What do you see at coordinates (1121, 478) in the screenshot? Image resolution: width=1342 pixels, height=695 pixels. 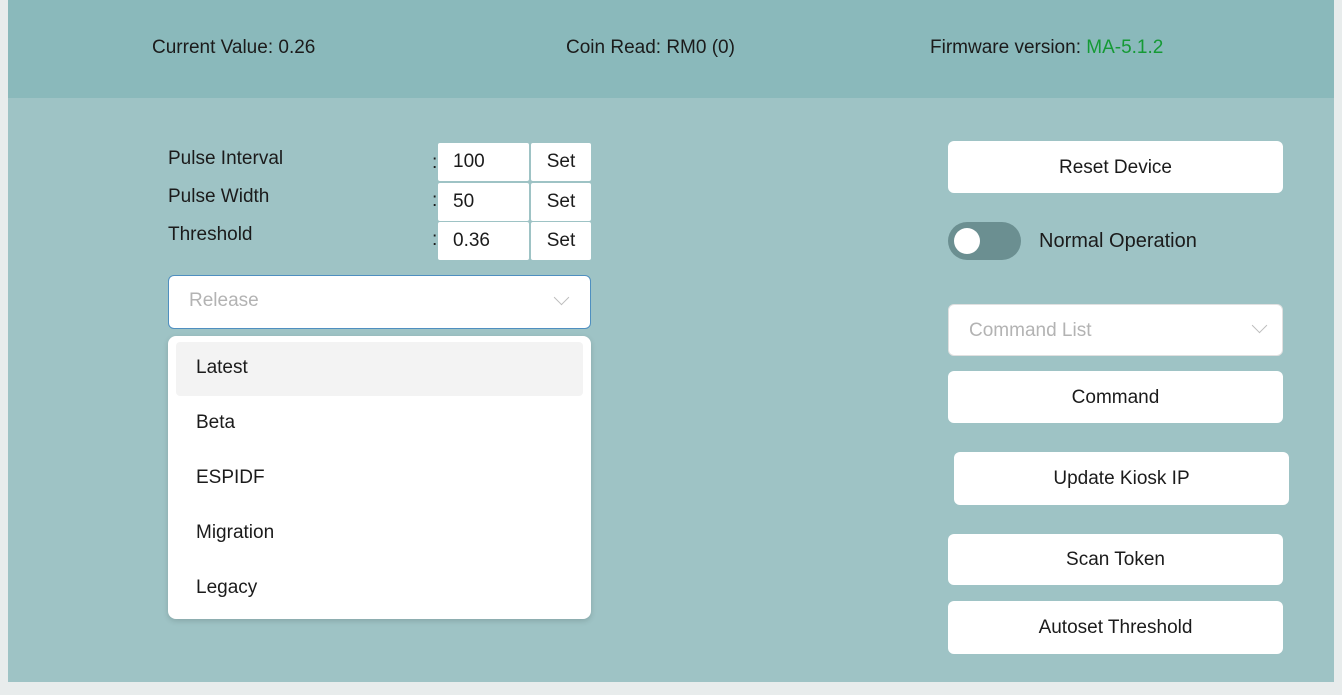 I see `update-kiosk-ip-button: Update Kiosk IP` at bounding box center [1121, 478].